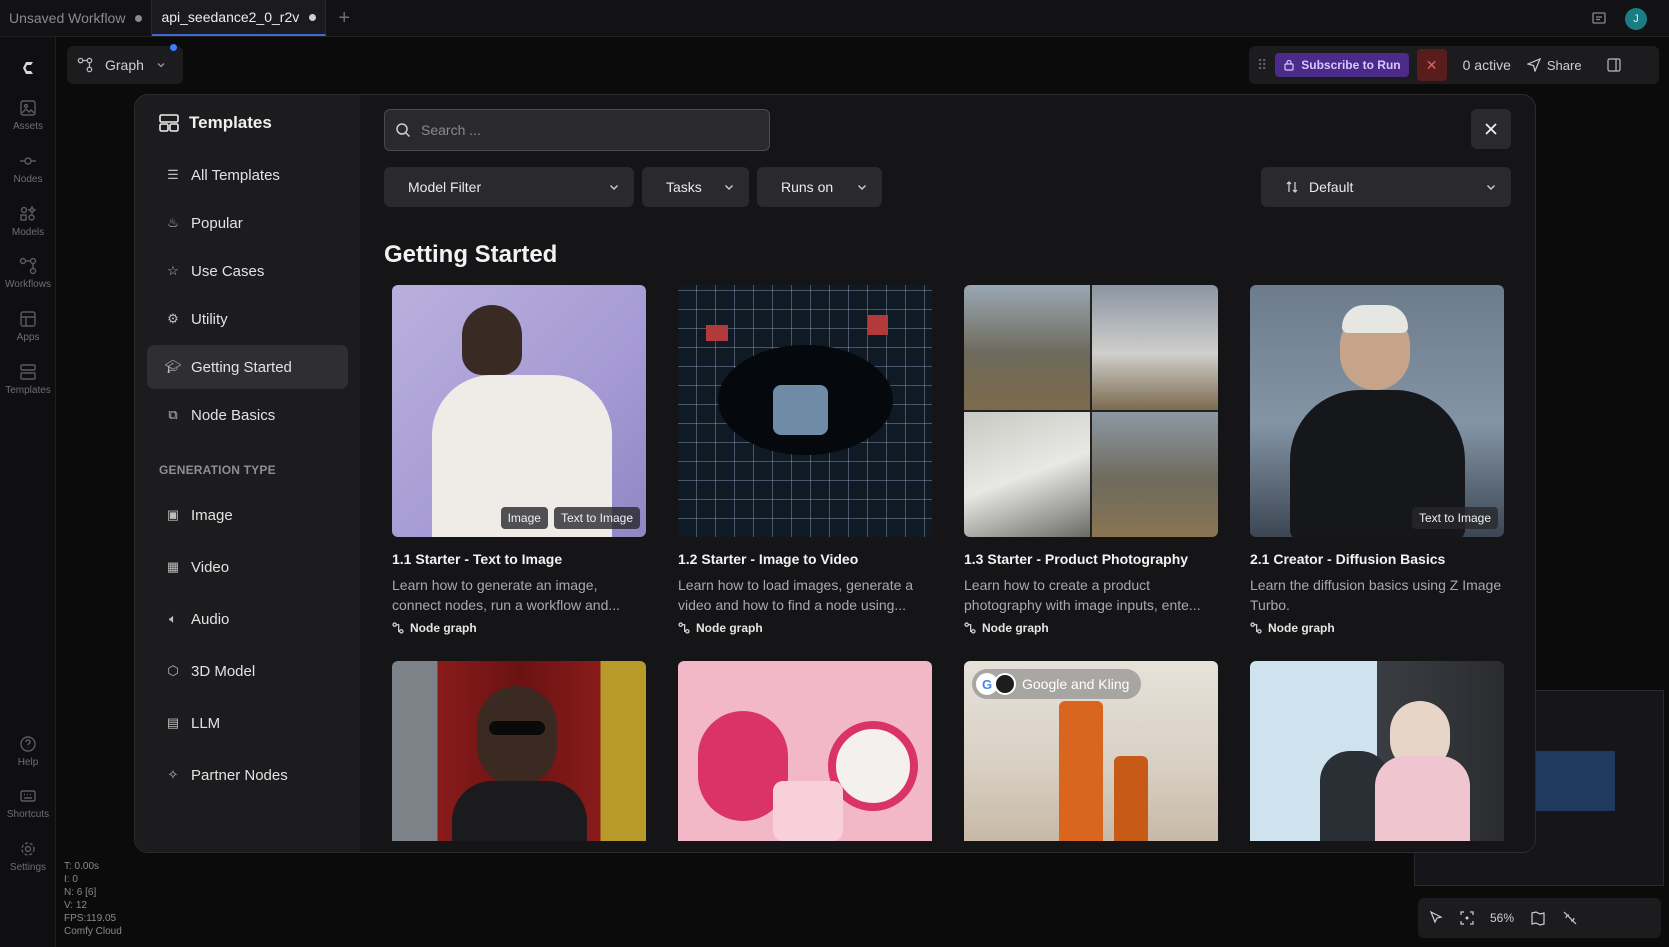  What do you see at coordinates (212, 515) in the screenshot?
I see `nav-label: Image` at bounding box center [212, 515].